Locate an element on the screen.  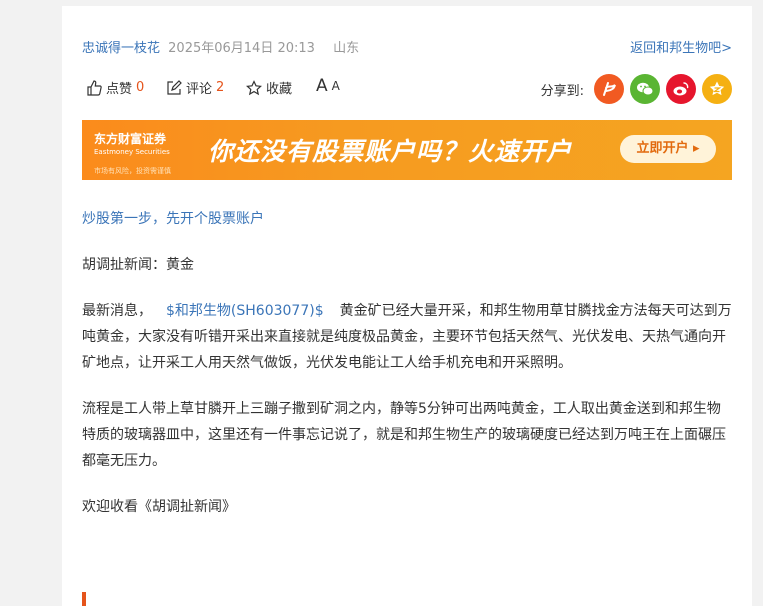
share-weibo-button is located at coordinates (681, 89).